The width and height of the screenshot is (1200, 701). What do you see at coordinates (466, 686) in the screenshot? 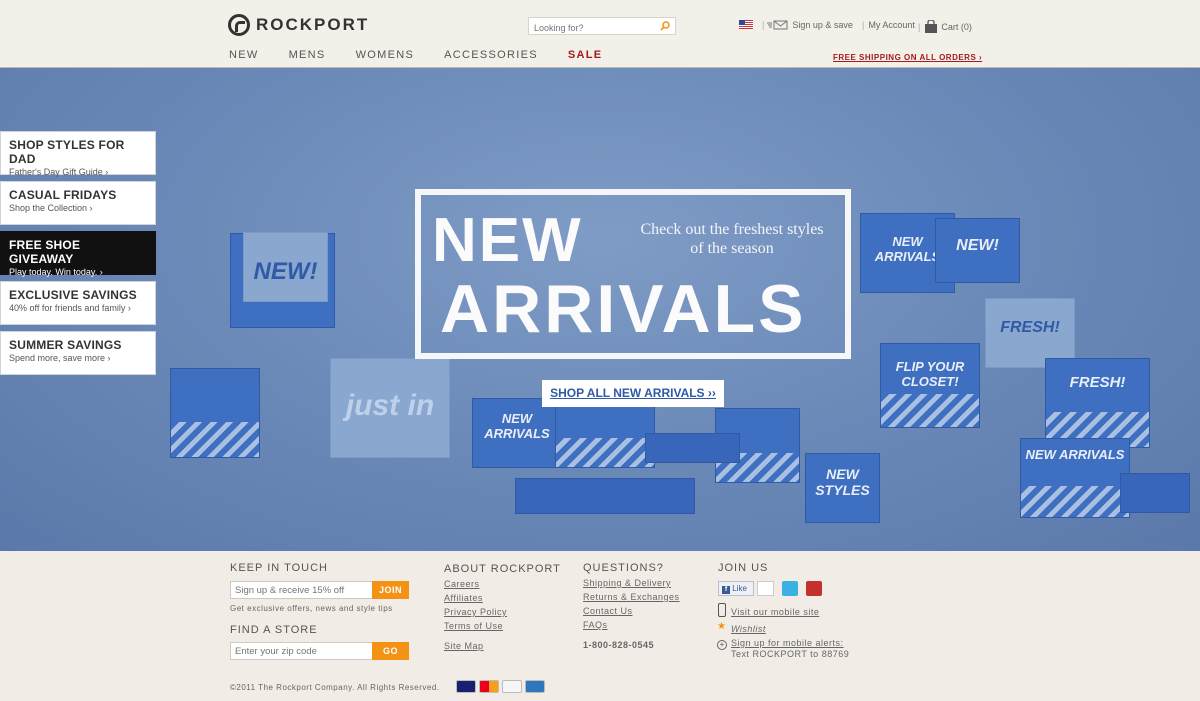
I see `visa-icon` at bounding box center [466, 686].